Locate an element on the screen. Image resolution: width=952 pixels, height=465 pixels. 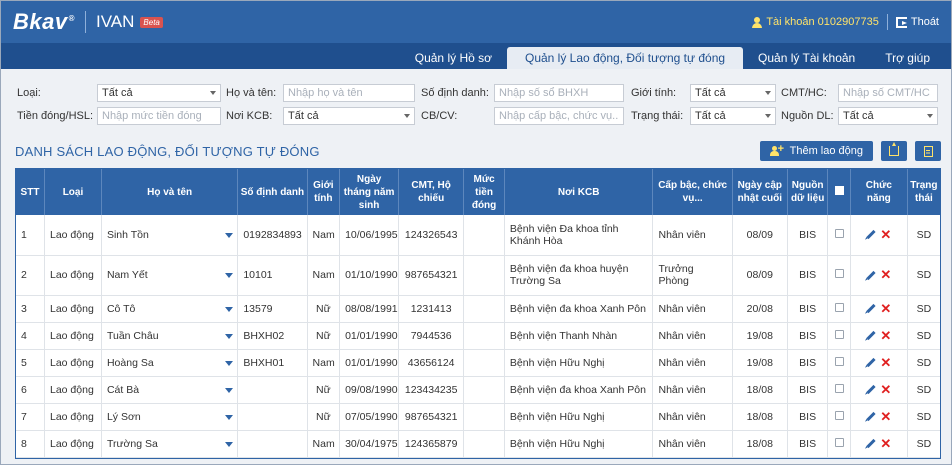
cell-ngay-sinh: 07/05/1990 is located at coordinates (369, 417).